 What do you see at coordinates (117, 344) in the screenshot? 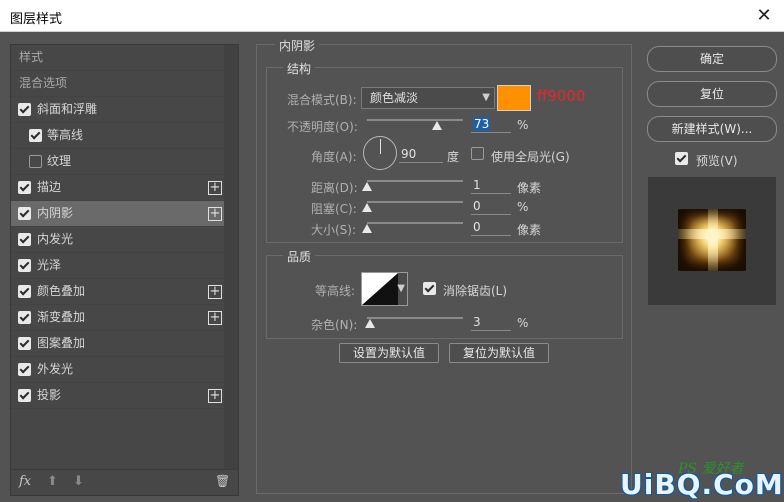
I see `styles-list-item: 图案叠加` at bounding box center [117, 344].